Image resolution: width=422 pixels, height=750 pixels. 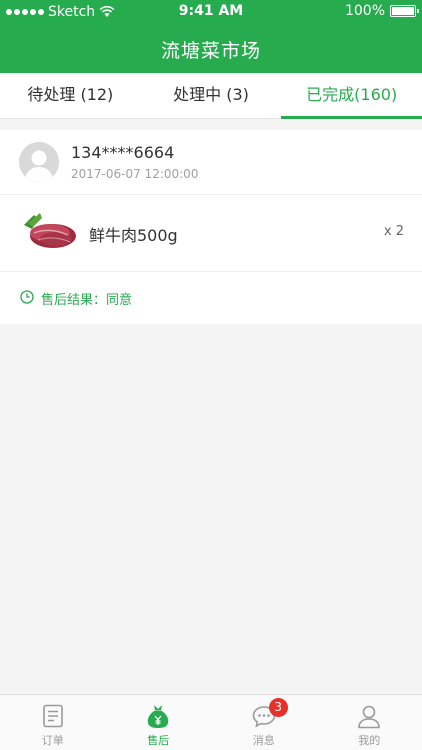 I want to click on tab-completed: 已完成(160), so click(x=351, y=96).